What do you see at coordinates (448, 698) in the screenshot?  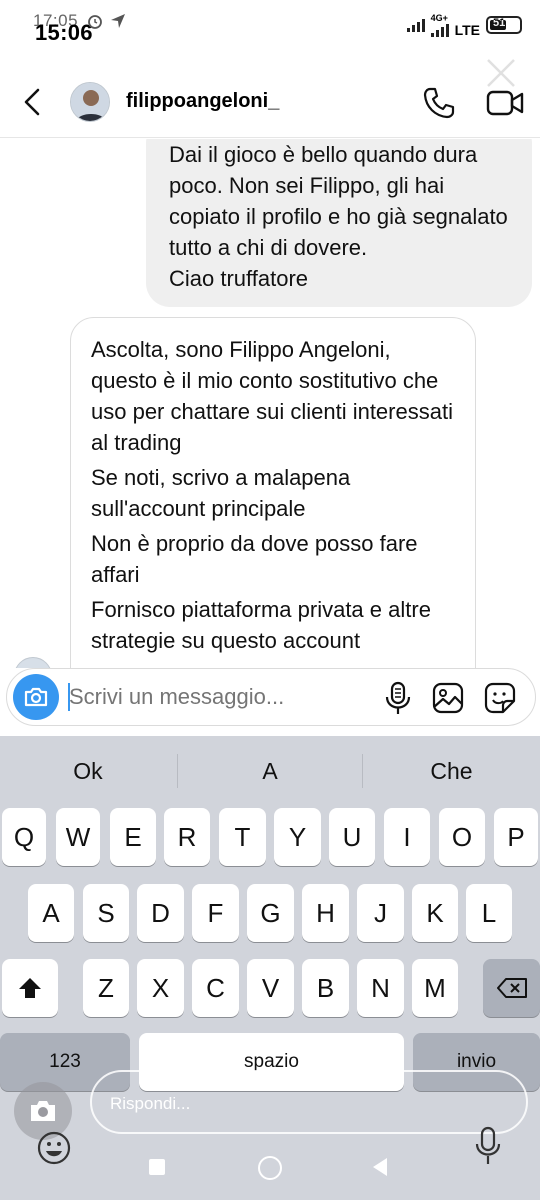 I see `gallery-icon` at bounding box center [448, 698].